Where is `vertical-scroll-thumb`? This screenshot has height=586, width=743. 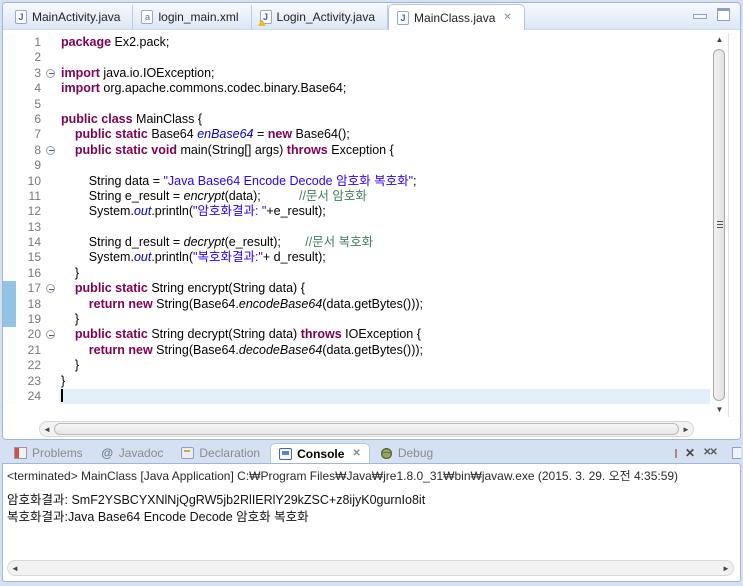
vertical-scroll-thumb is located at coordinates (719, 225).